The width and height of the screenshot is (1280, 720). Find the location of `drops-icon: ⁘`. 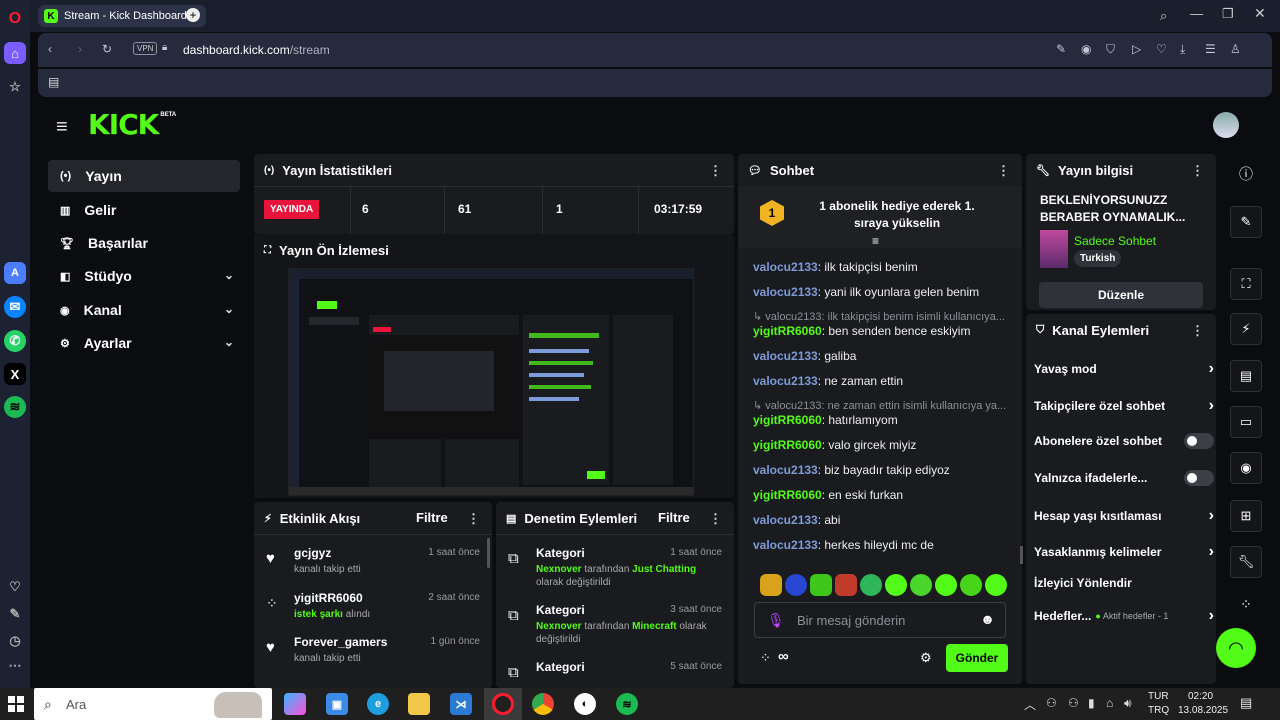

drops-icon: ⁘ is located at coordinates (1246, 604).